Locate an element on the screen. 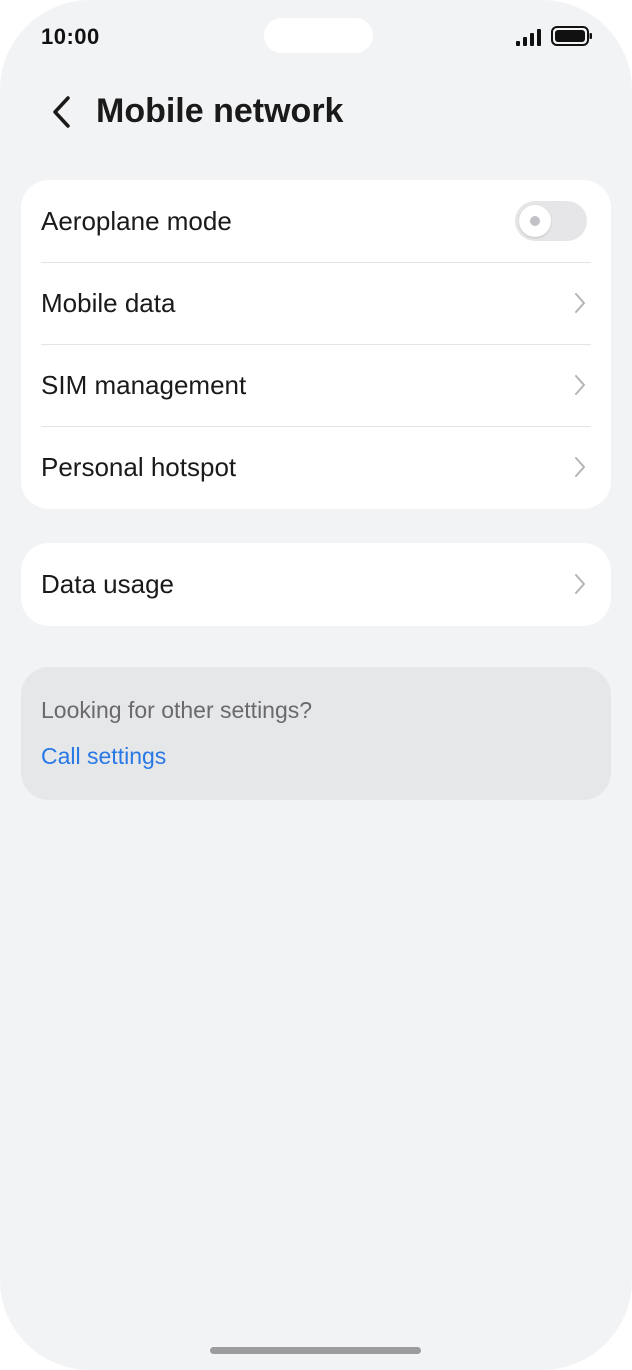 This screenshot has height=1370, width=632. page-header: Mobile network is located at coordinates (316, 112).